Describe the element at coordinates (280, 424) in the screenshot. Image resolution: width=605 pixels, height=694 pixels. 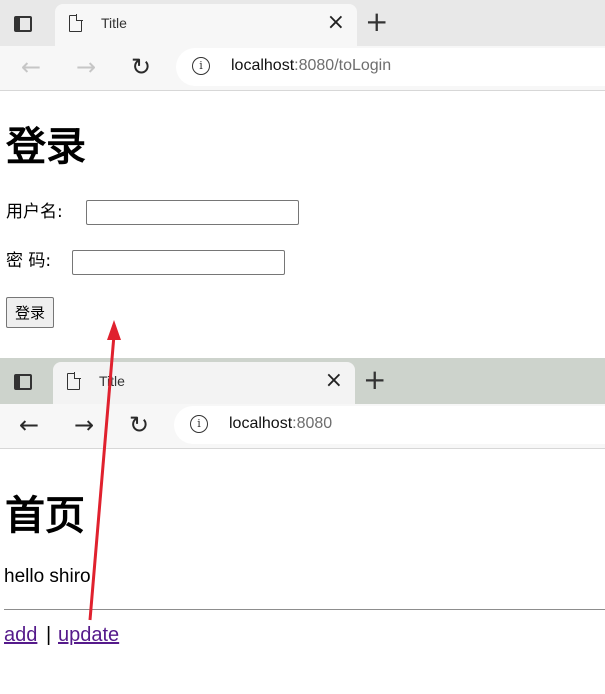
I see `url-text: localhost:8080` at that location.